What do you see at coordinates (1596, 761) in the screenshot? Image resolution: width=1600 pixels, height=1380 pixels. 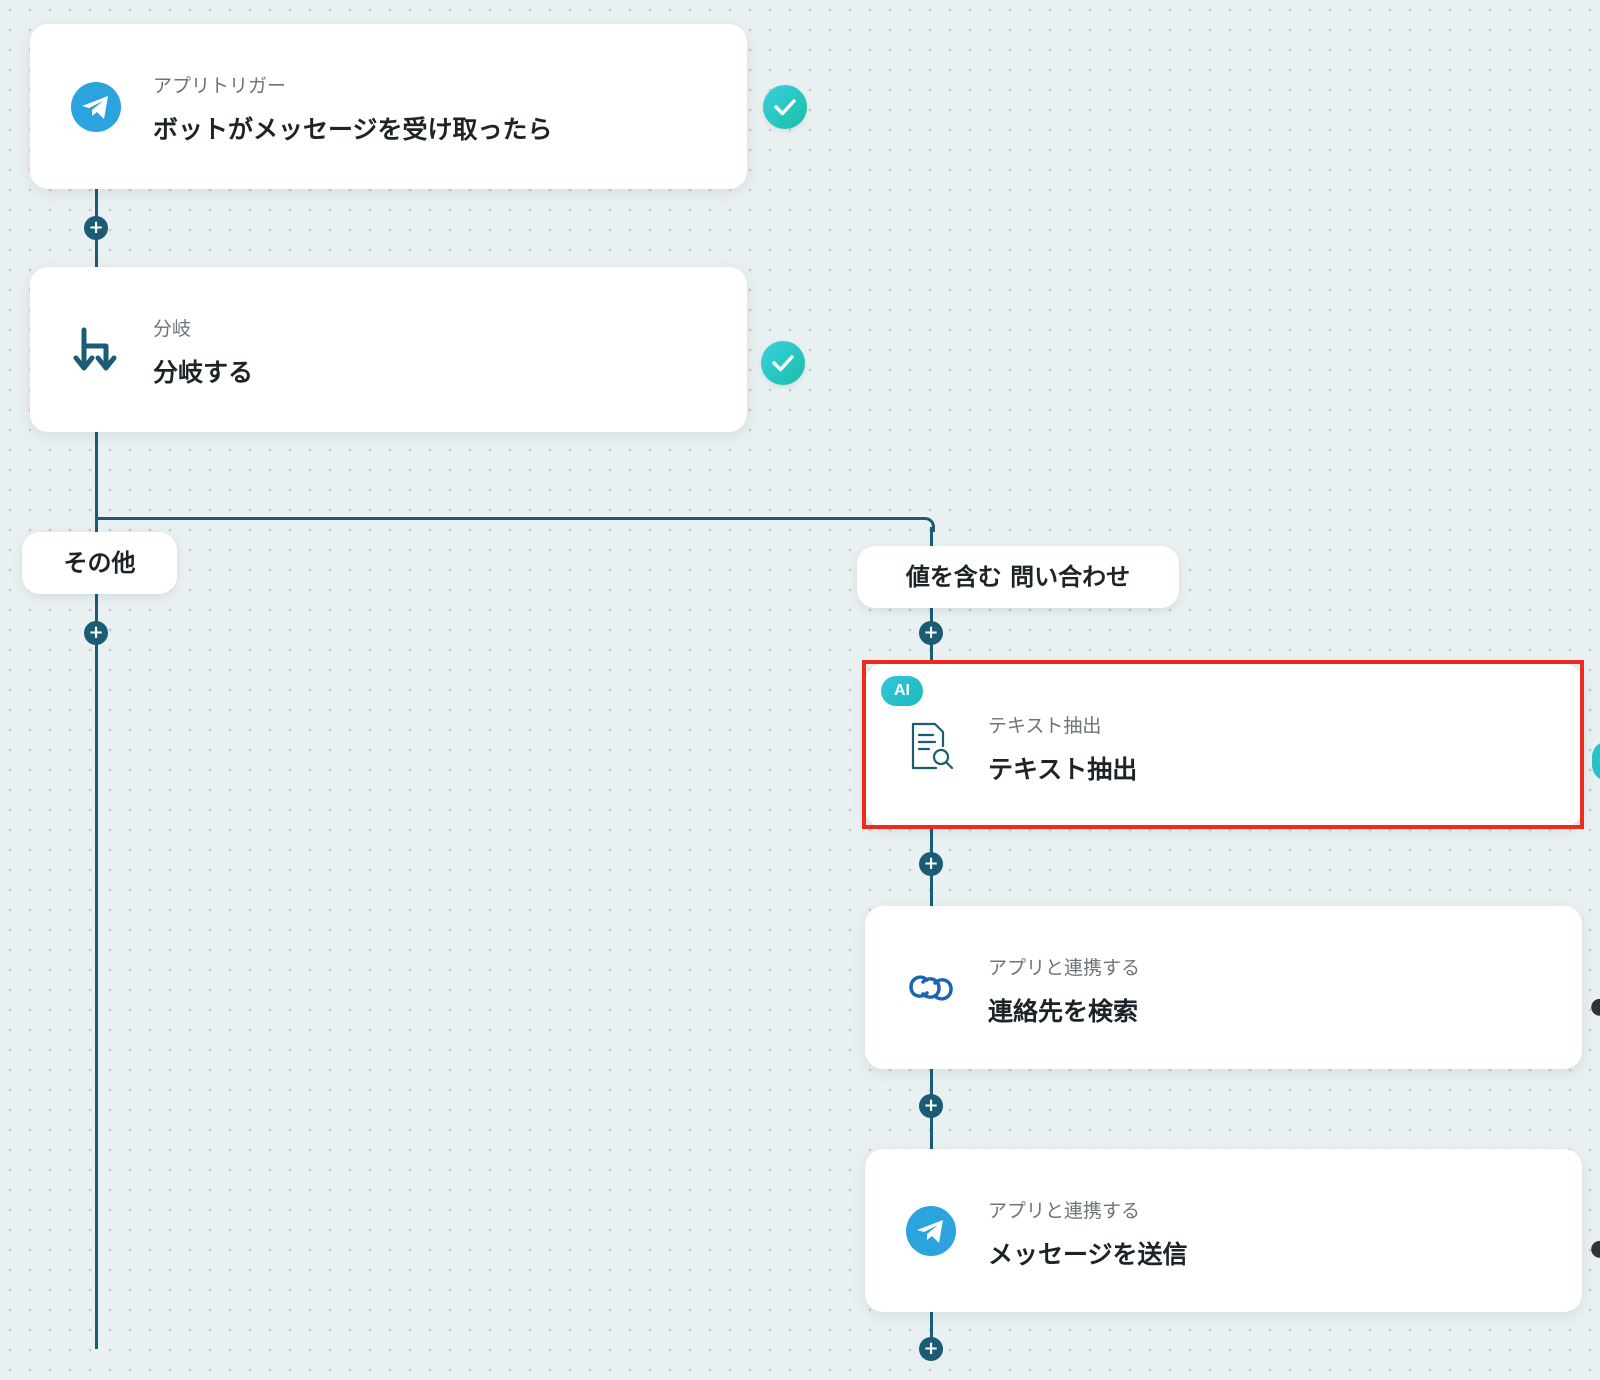 I see `status-indicator` at bounding box center [1596, 761].